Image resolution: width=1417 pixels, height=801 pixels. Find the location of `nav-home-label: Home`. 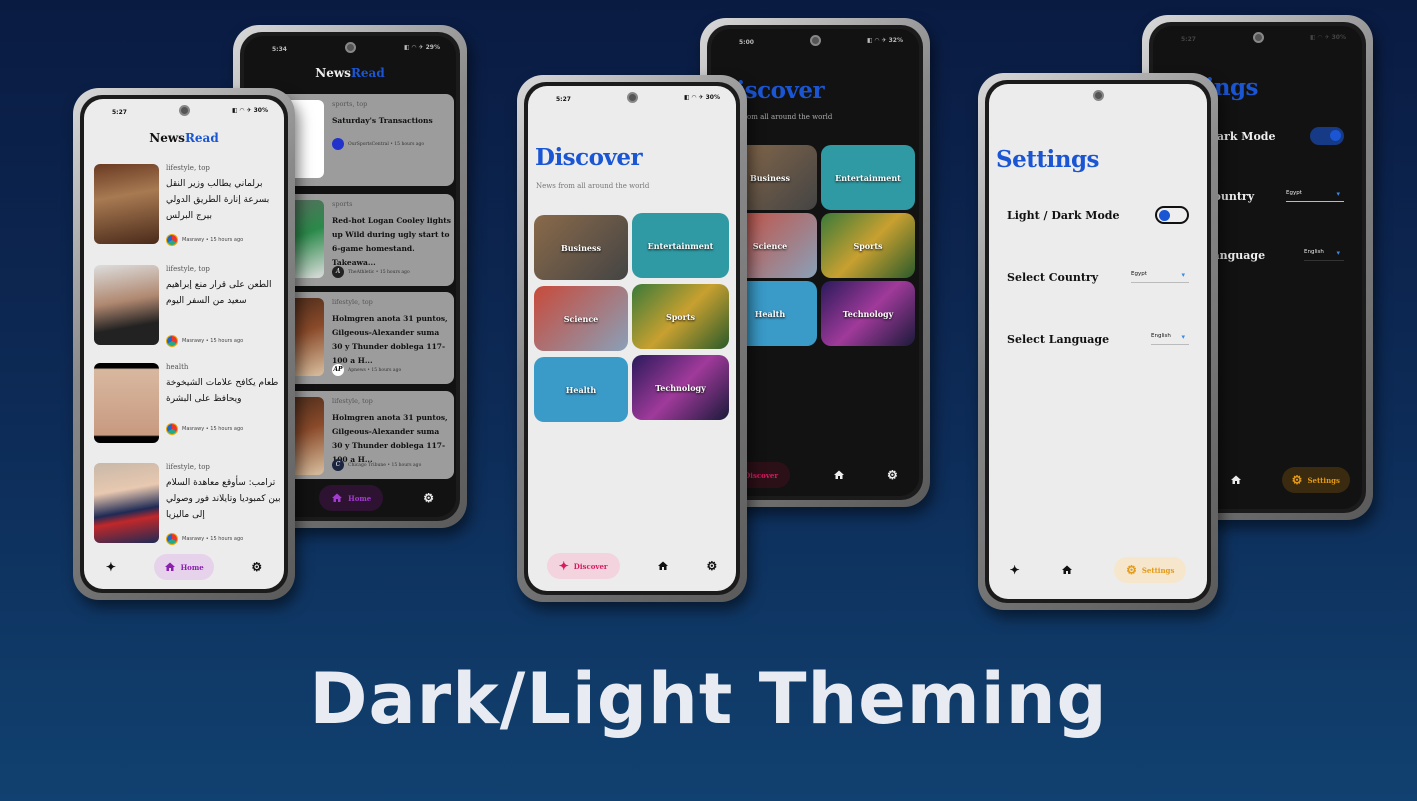

nav-home-label: Home is located at coordinates (360, 498).